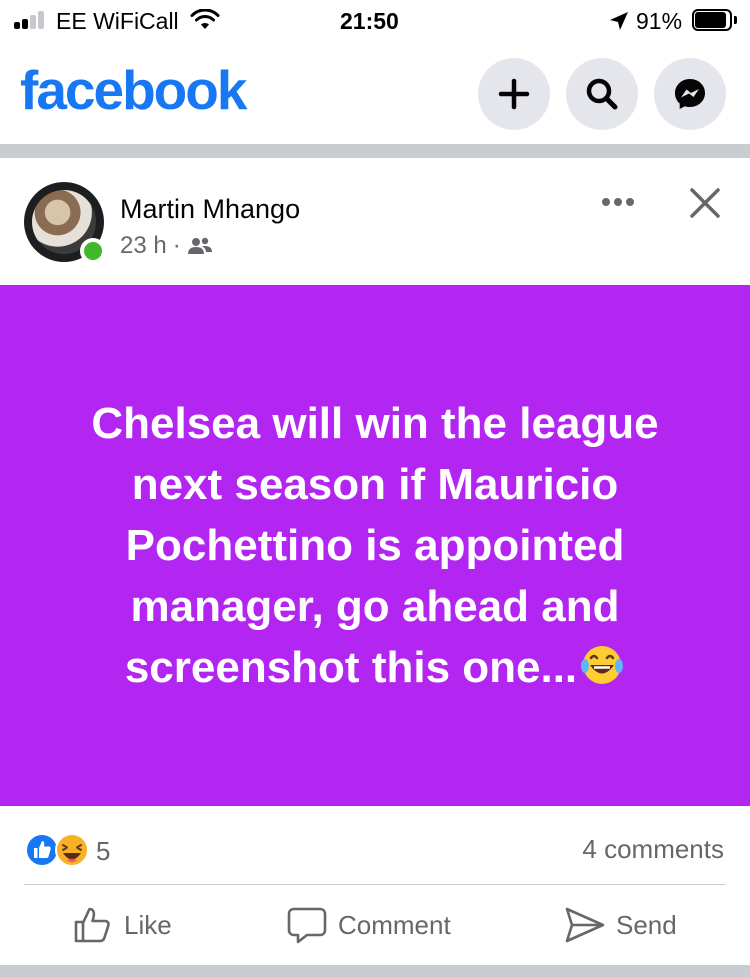 The height and width of the screenshot is (977, 750). I want to click on feed-divider, so click(375, 151).